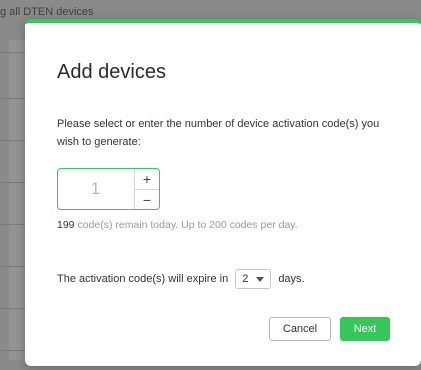 This screenshot has height=370, width=421. I want to click on remaining-count: 199, so click(66, 225).